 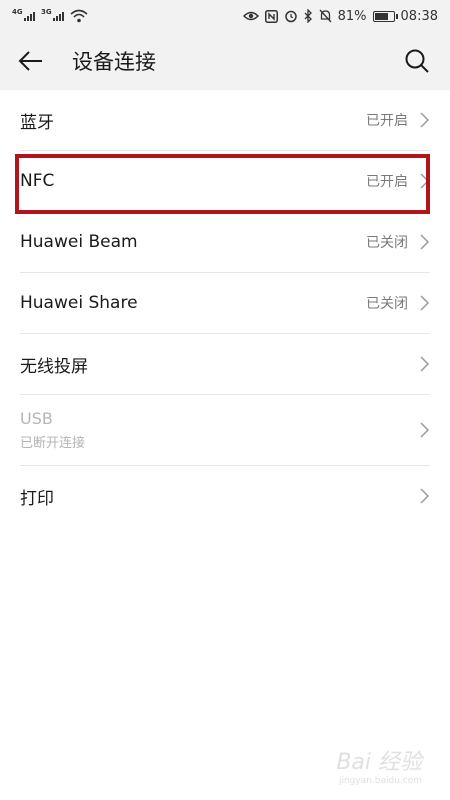 What do you see at coordinates (417, 61) in the screenshot?
I see `search-icon` at bounding box center [417, 61].